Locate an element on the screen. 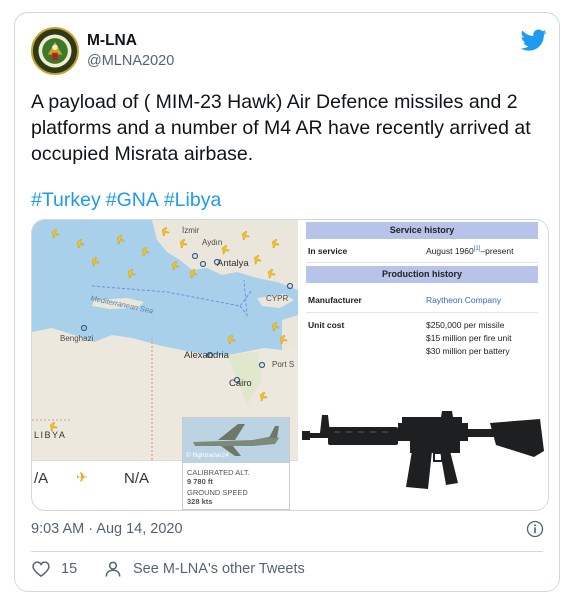 The height and width of the screenshot is (600, 575). footer-divider is located at coordinates (287, 551).